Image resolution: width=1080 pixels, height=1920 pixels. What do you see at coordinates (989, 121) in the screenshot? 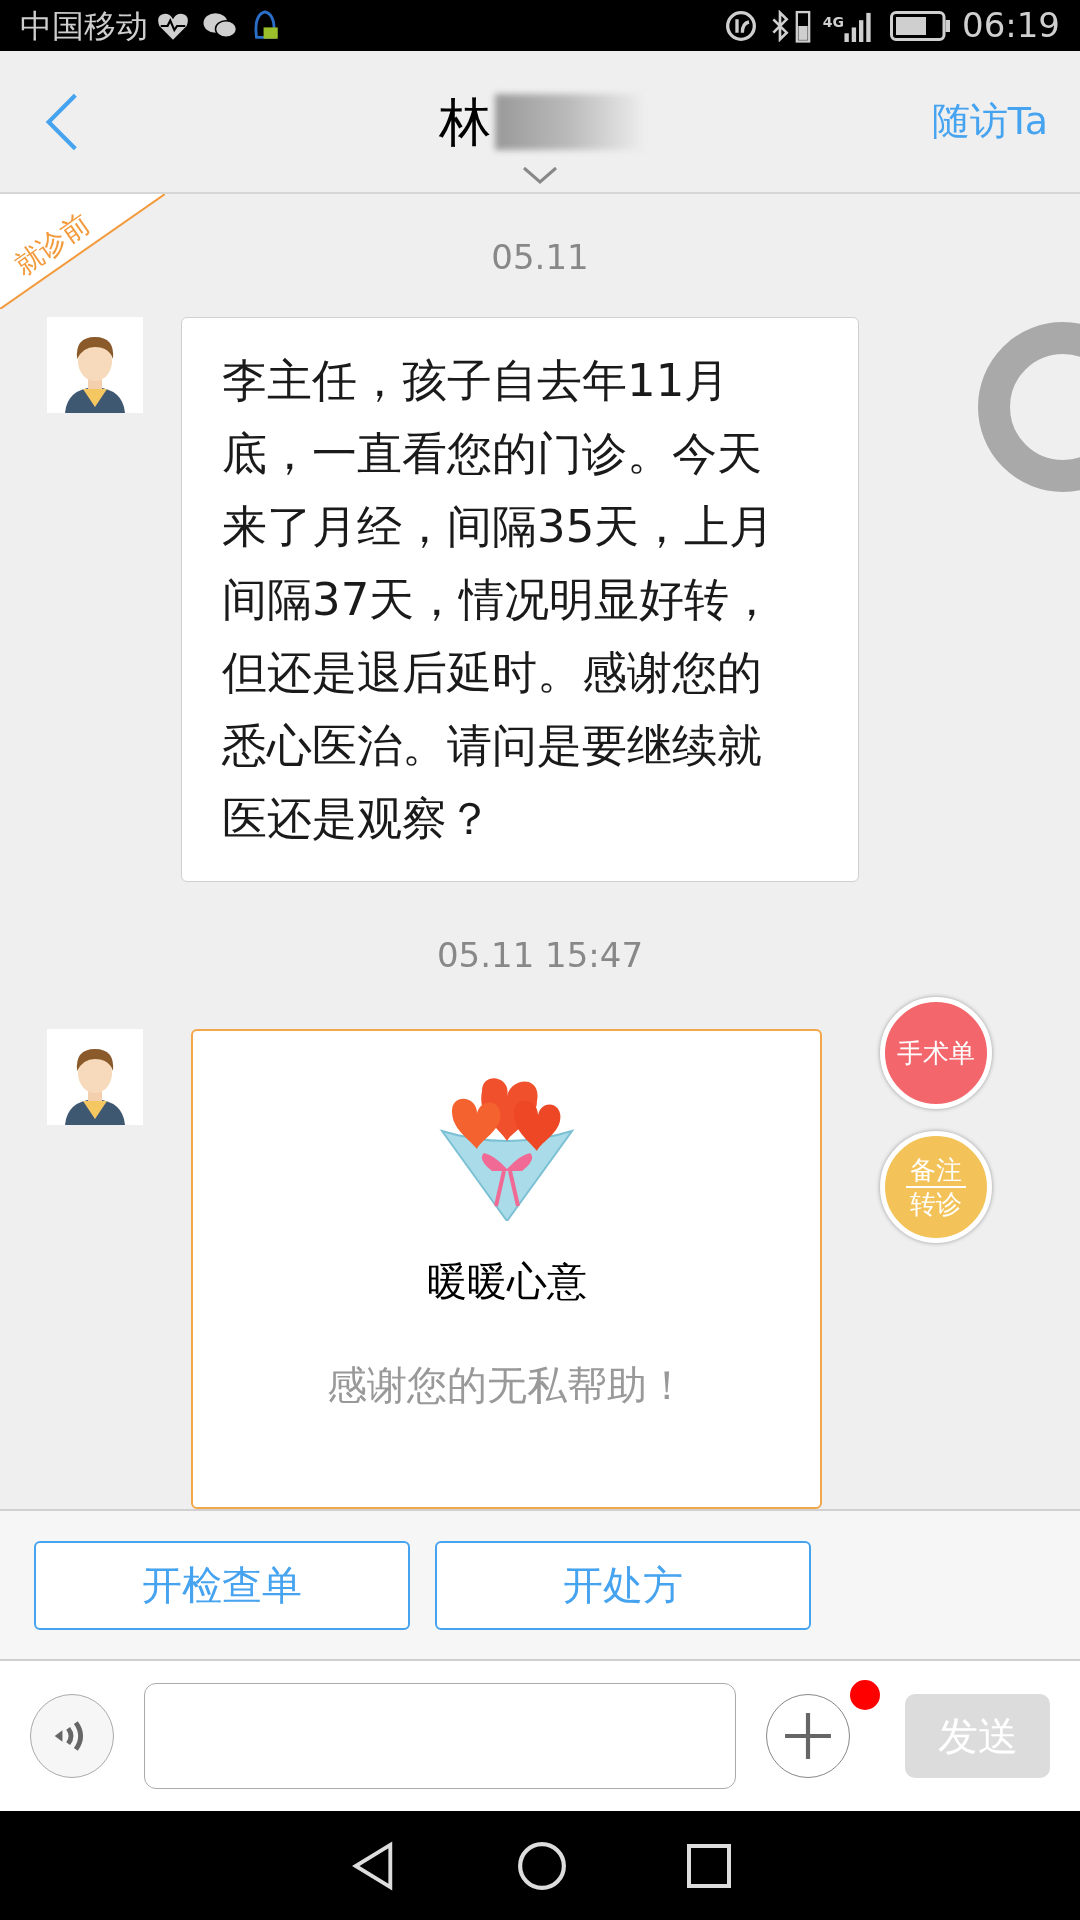
I see `follow-up-link: 随访Ta` at bounding box center [989, 121].